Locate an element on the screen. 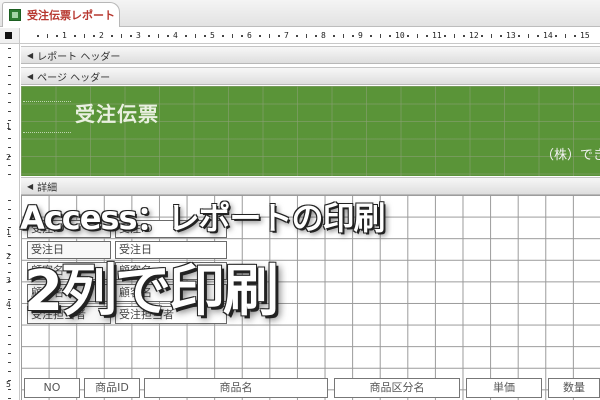  ruler-number: 14 is located at coordinates (548, 35).